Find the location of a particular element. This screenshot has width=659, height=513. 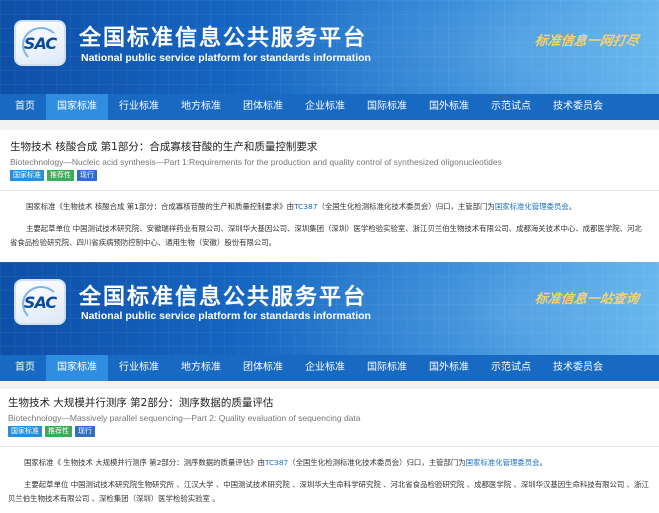

banner-slogan: 标准信息一网打尽 is located at coordinates (586, 41).